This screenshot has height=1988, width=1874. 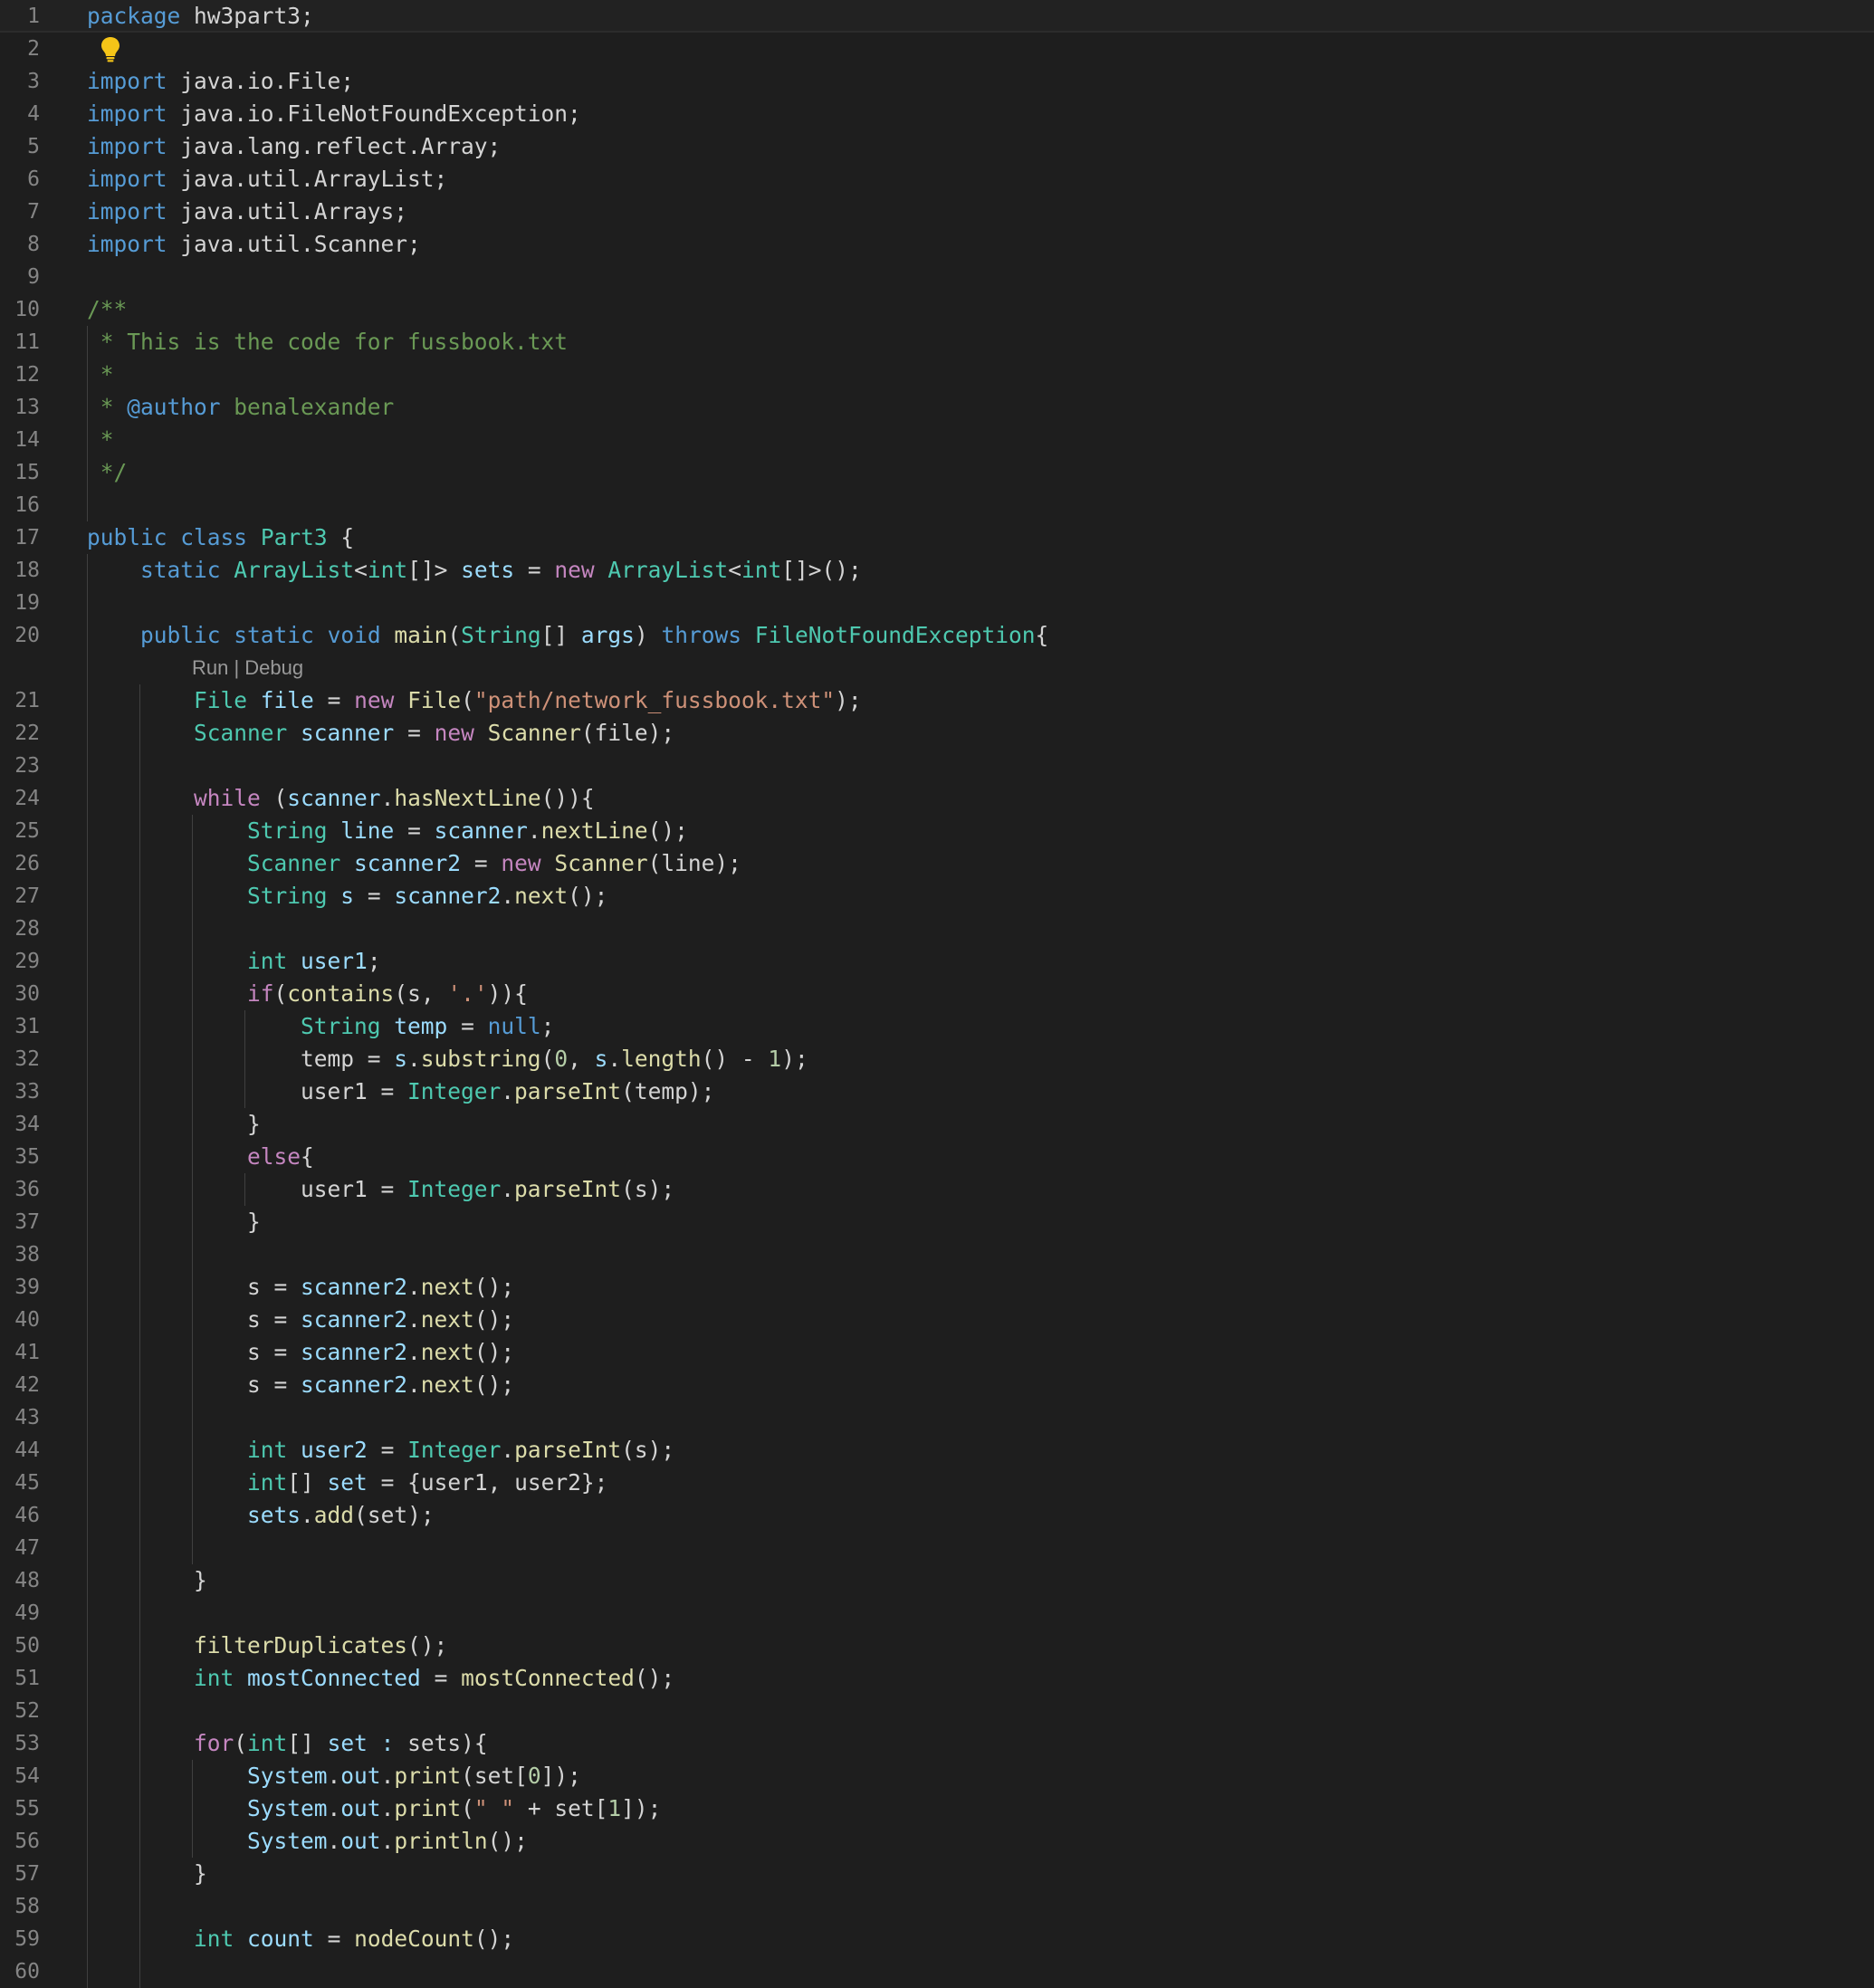 What do you see at coordinates (937, 1026) in the screenshot?
I see `code-line: 31 String temp = null;` at bounding box center [937, 1026].